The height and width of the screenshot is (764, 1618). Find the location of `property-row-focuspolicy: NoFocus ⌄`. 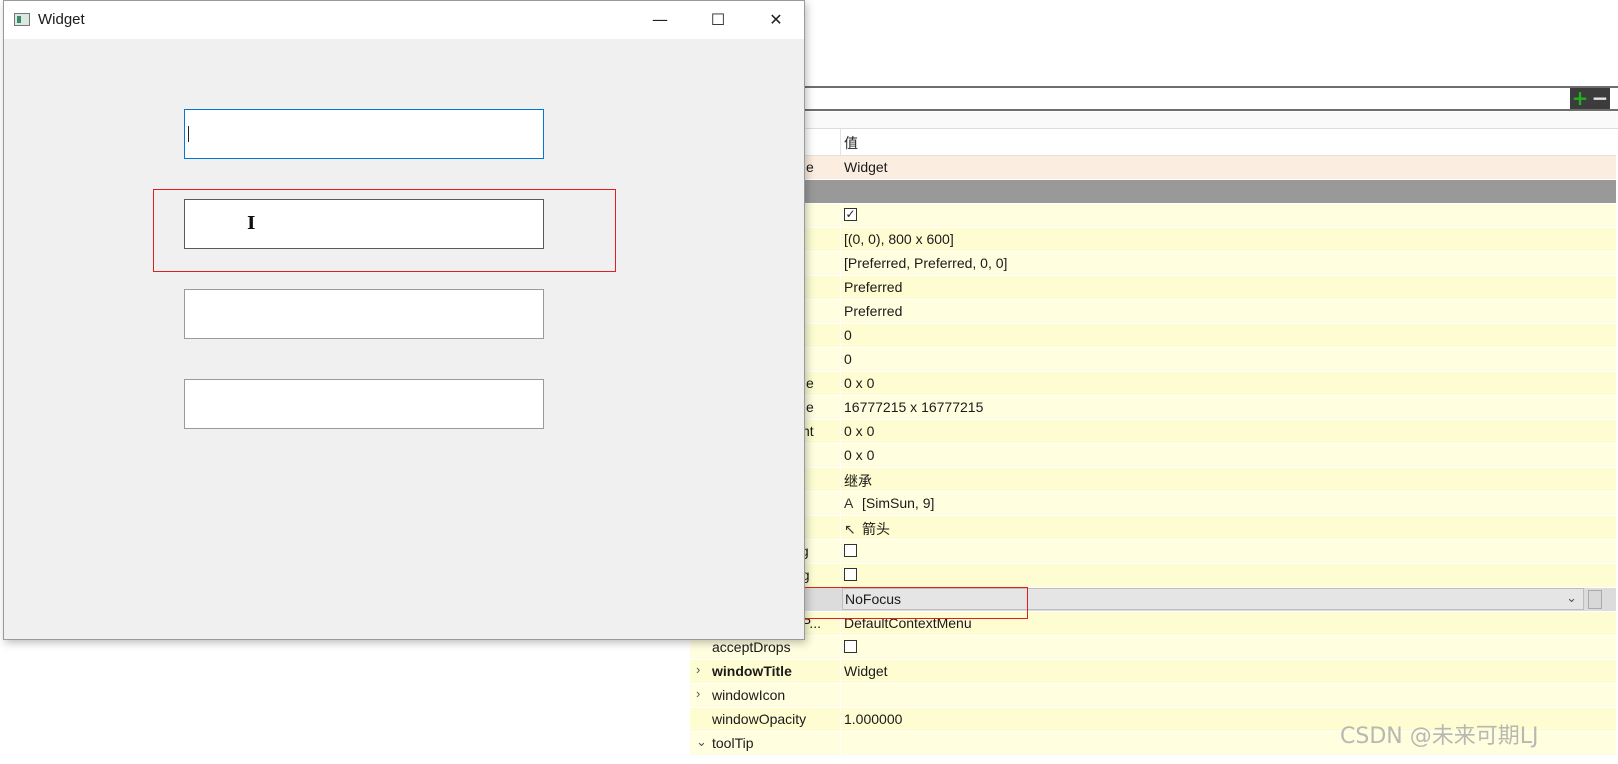

property-row-focuspolicy: NoFocus ⌄ is located at coordinates (1153, 600).